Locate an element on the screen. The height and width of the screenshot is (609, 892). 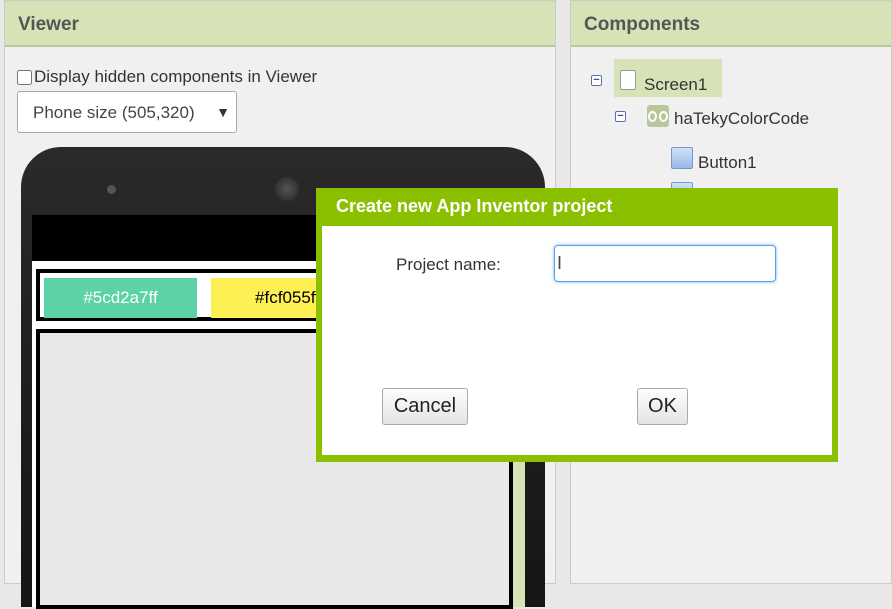
components-title: Components is located at coordinates (731, 24).